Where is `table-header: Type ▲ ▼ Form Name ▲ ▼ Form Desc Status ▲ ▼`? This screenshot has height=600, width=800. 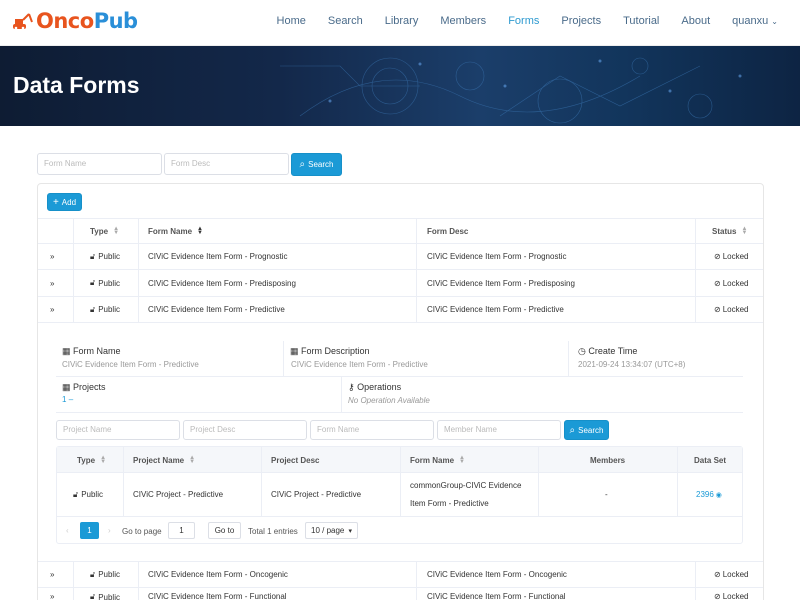 table-header: Type ▲ ▼ Form Name ▲ ▼ Form Desc Status ▲ ▼ is located at coordinates (400, 231).